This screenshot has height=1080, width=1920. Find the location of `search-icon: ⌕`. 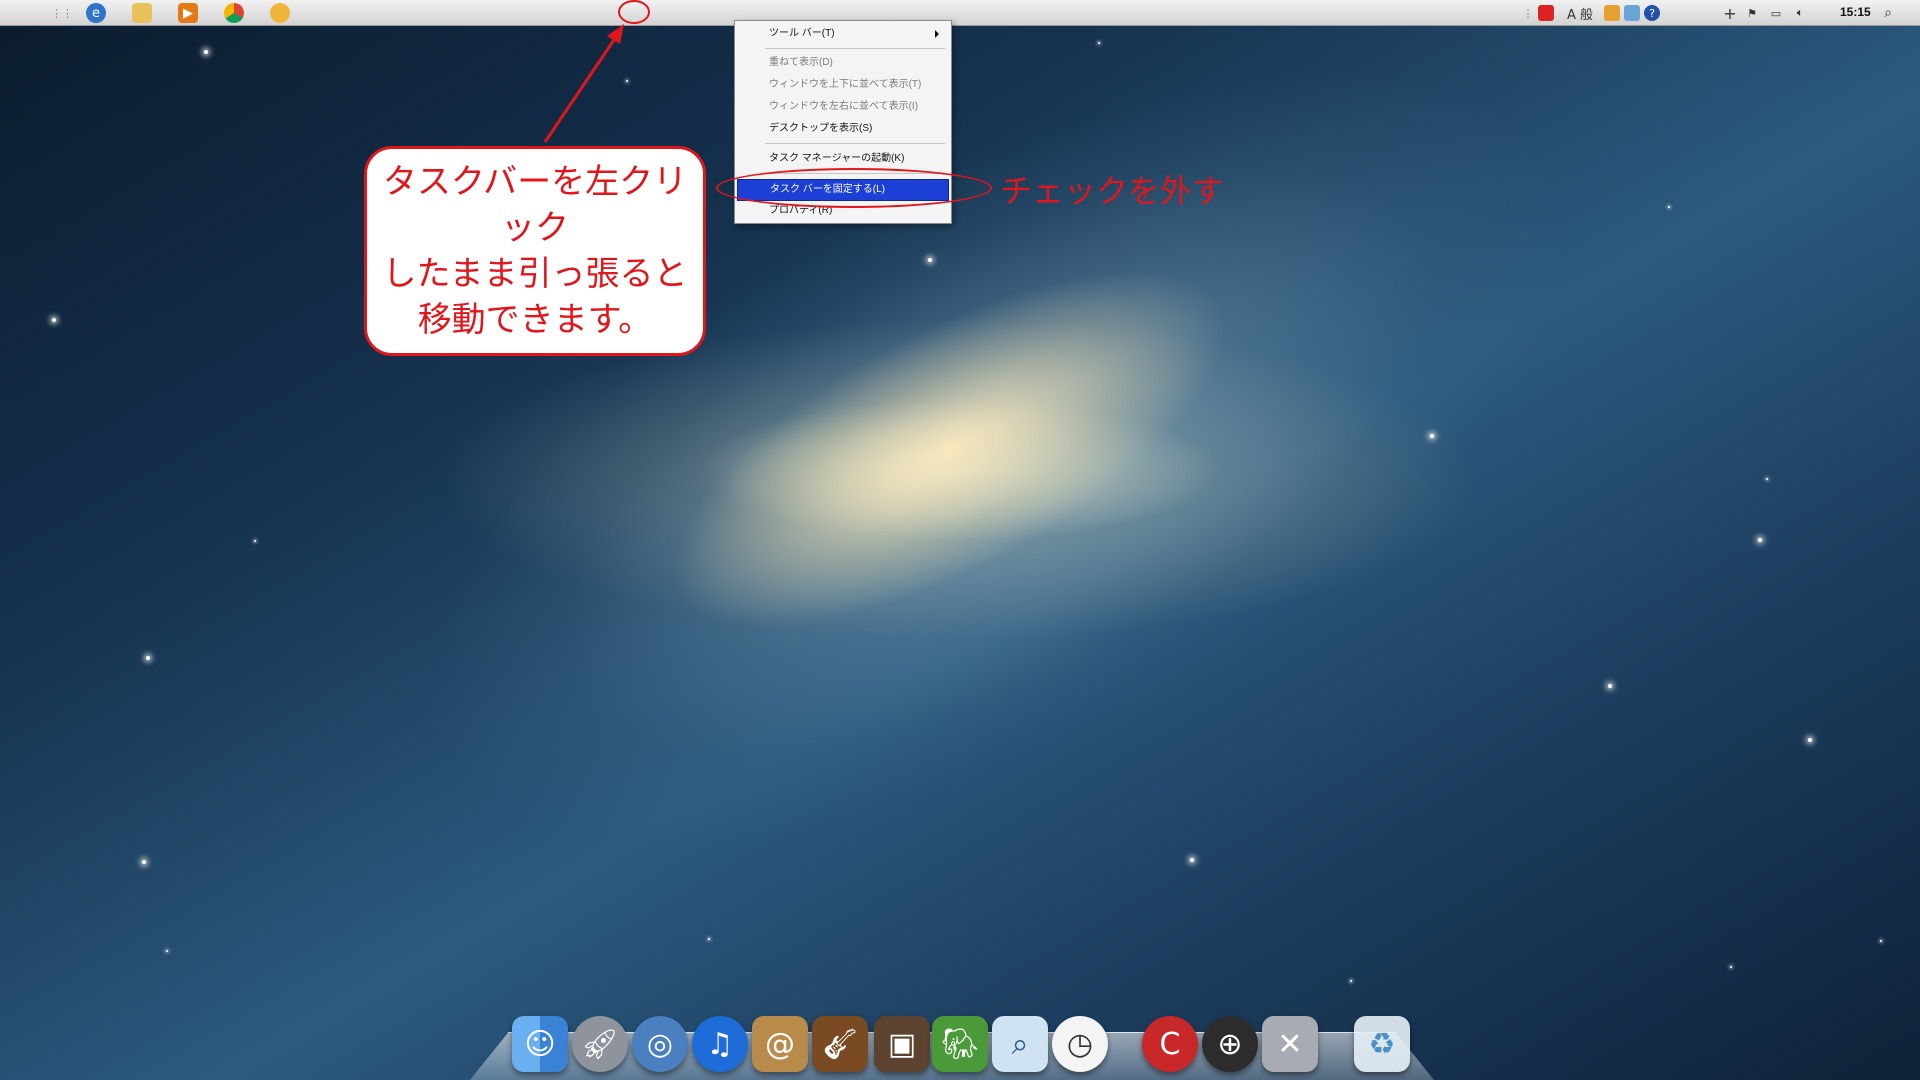

search-icon: ⌕ is located at coordinates (1888, 13).